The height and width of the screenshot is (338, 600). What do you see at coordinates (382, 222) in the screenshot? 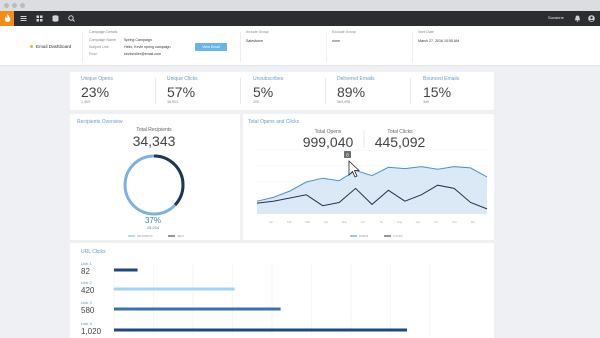
I see `x-tick-label: Jul` at bounding box center [382, 222].